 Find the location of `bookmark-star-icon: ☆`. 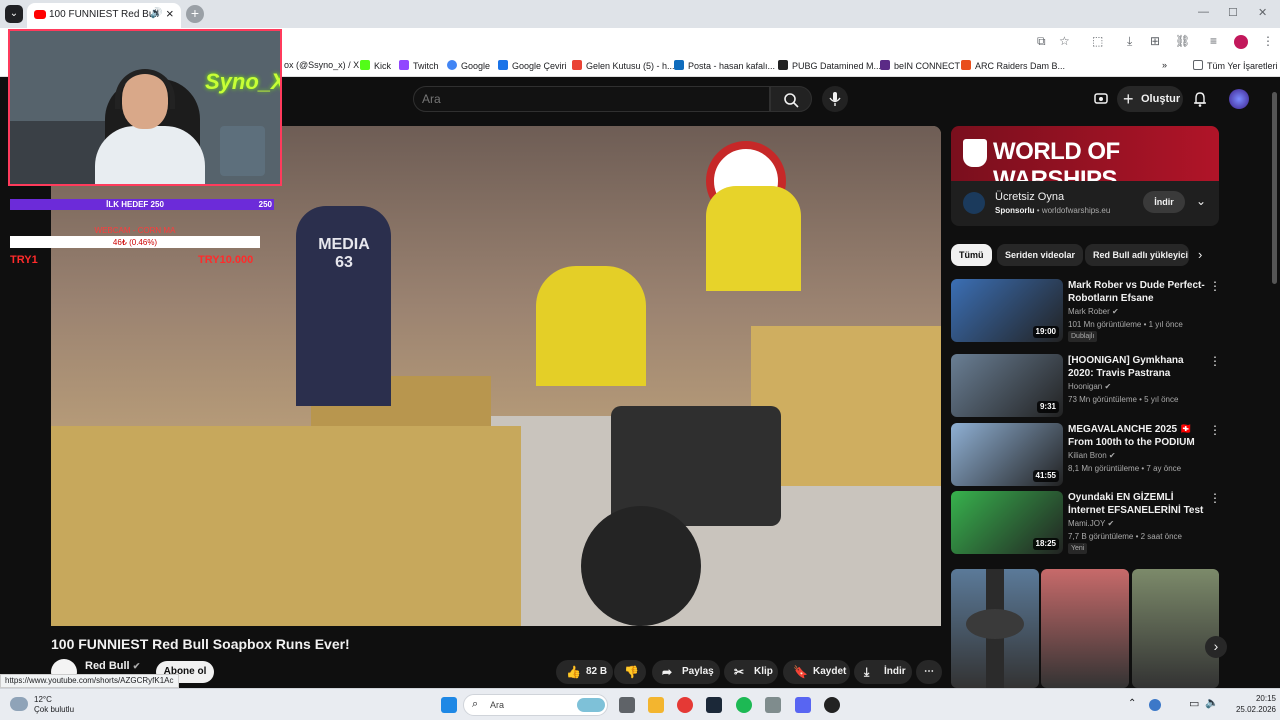

bookmark-star-icon: ☆ is located at coordinates (1064, 41).